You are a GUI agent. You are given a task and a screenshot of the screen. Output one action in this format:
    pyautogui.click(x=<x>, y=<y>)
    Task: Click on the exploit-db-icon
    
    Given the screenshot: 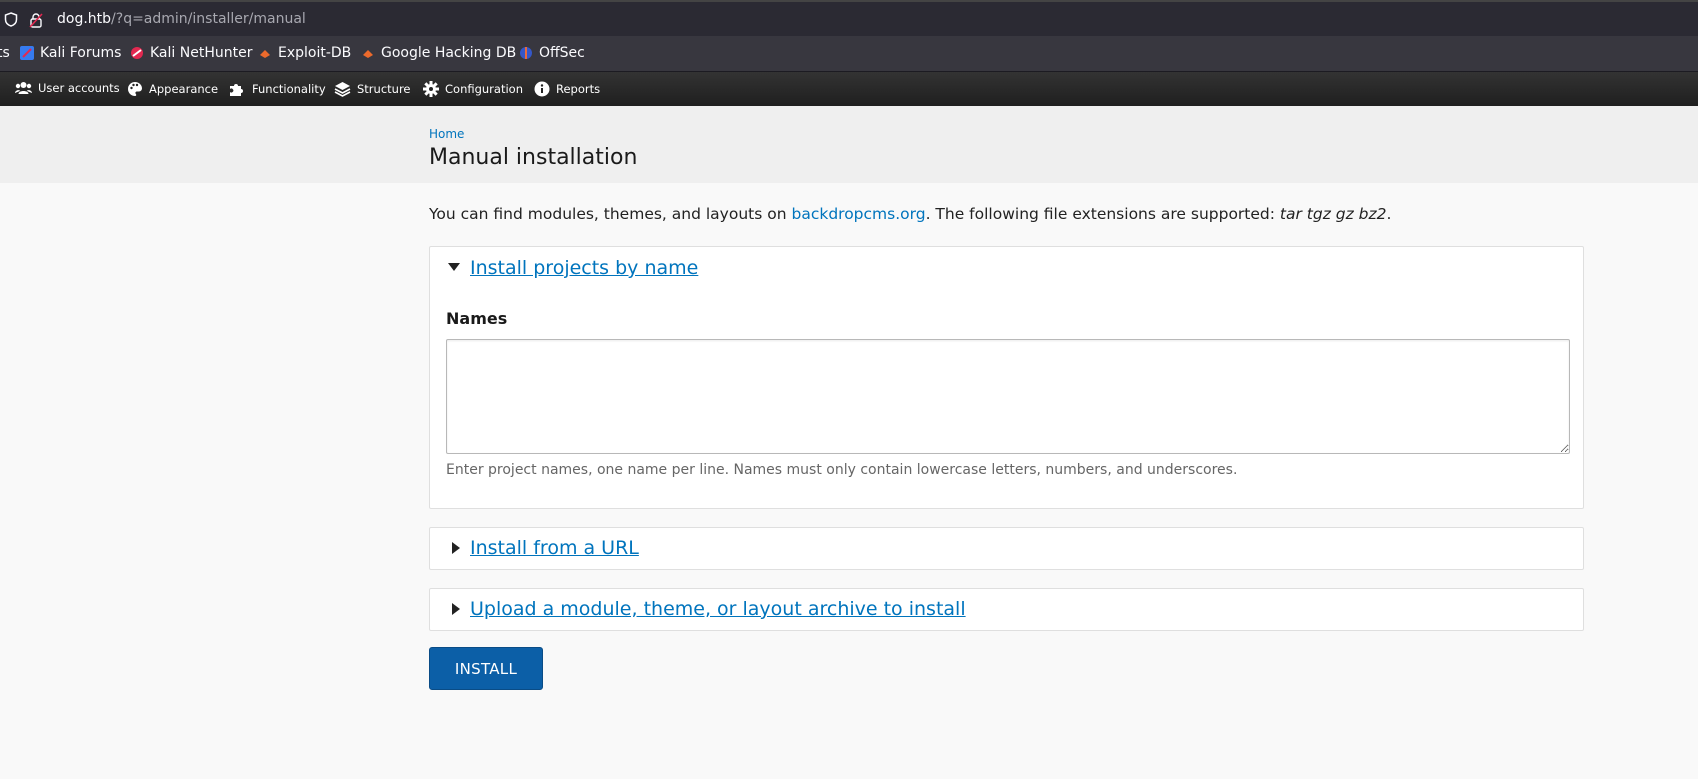 What is the action you would take?
    pyautogui.click(x=265, y=54)
    